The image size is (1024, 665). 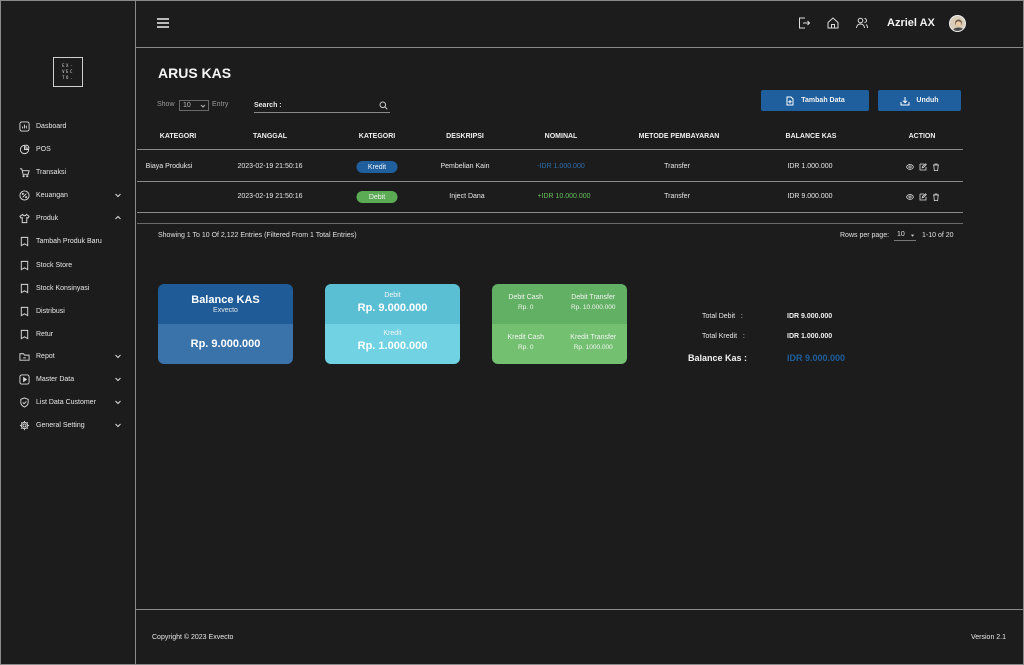 What do you see at coordinates (905, 235) in the screenshot?
I see `rows-per-page-select: 10` at bounding box center [905, 235].